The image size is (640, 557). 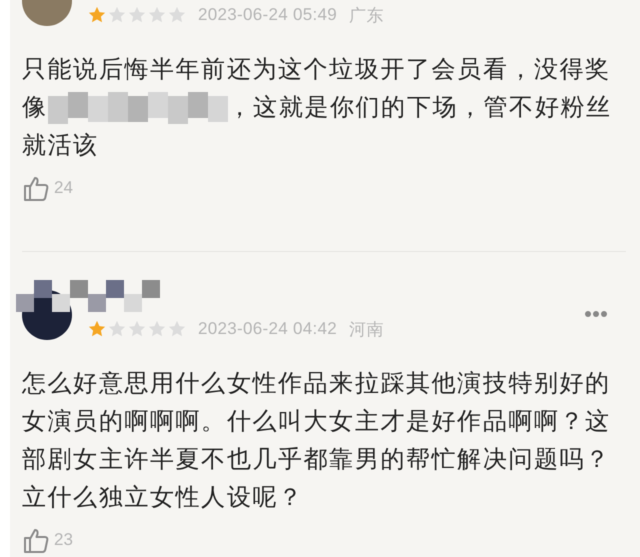 I want to click on comment-text: 立什么独立女性人设呢？, so click(x=163, y=498).